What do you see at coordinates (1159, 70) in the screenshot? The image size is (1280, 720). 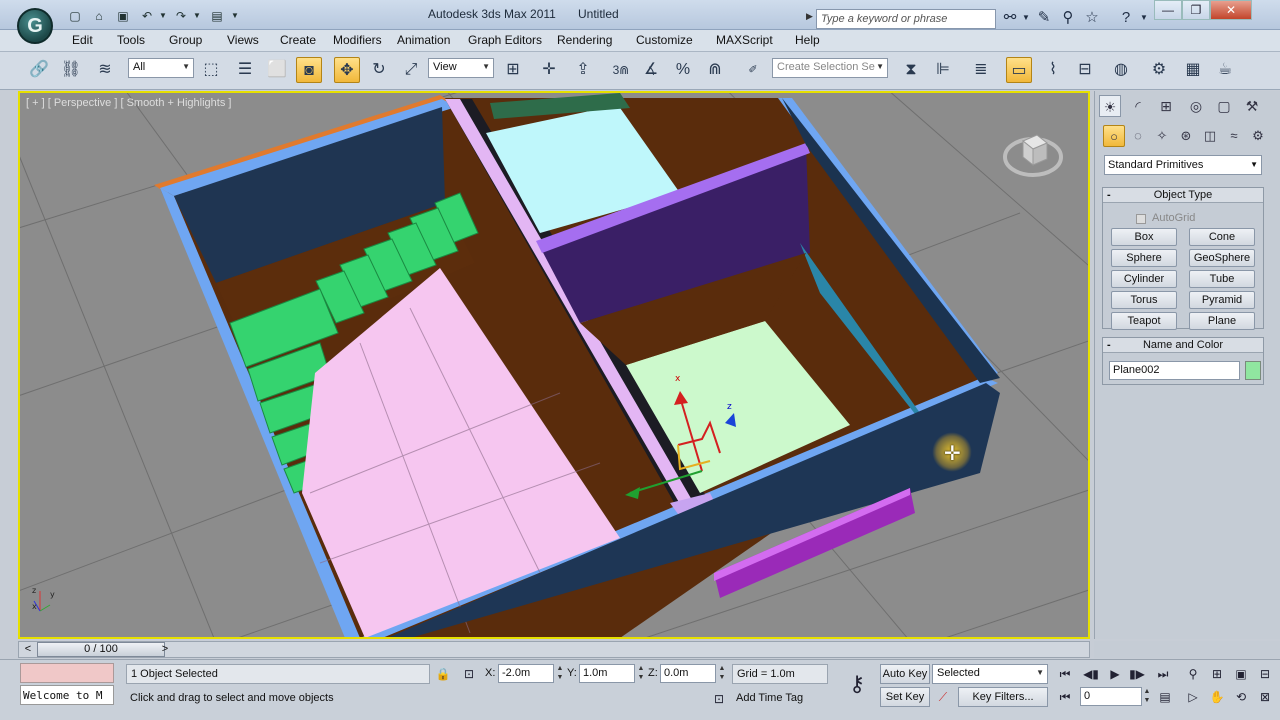 I see `render-setup-icon: ⚙` at bounding box center [1159, 70].